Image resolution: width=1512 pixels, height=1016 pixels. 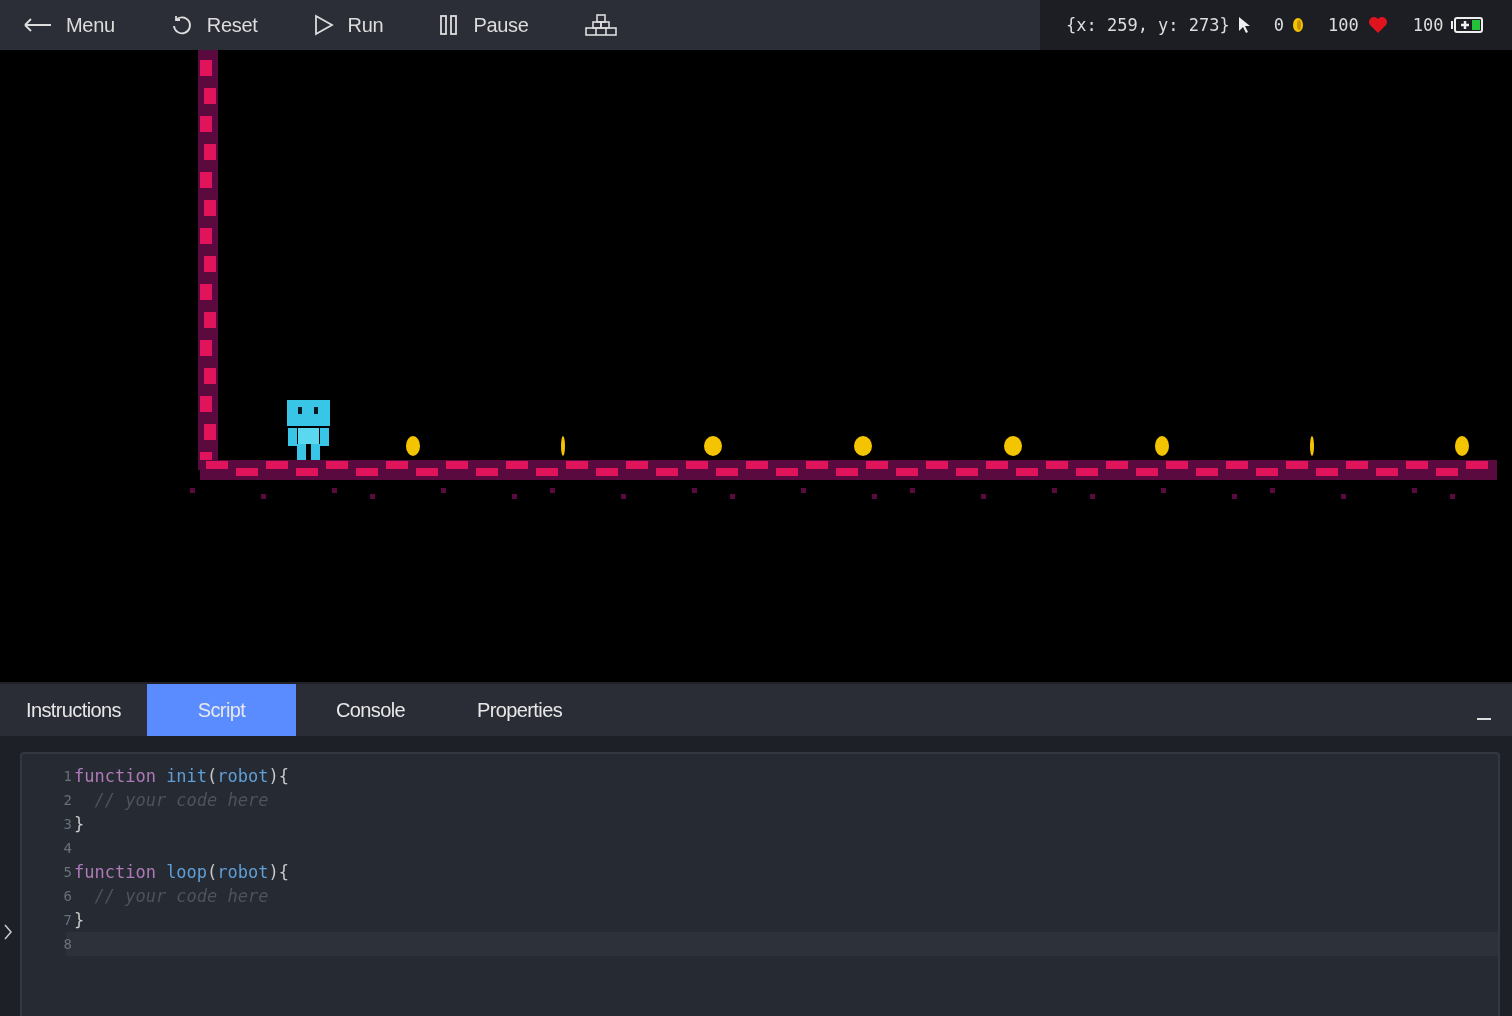 What do you see at coordinates (1148, 25) in the screenshot?
I see `cursor-coordinates: {x: 259, y: 273}` at bounding box center [1148, 25].